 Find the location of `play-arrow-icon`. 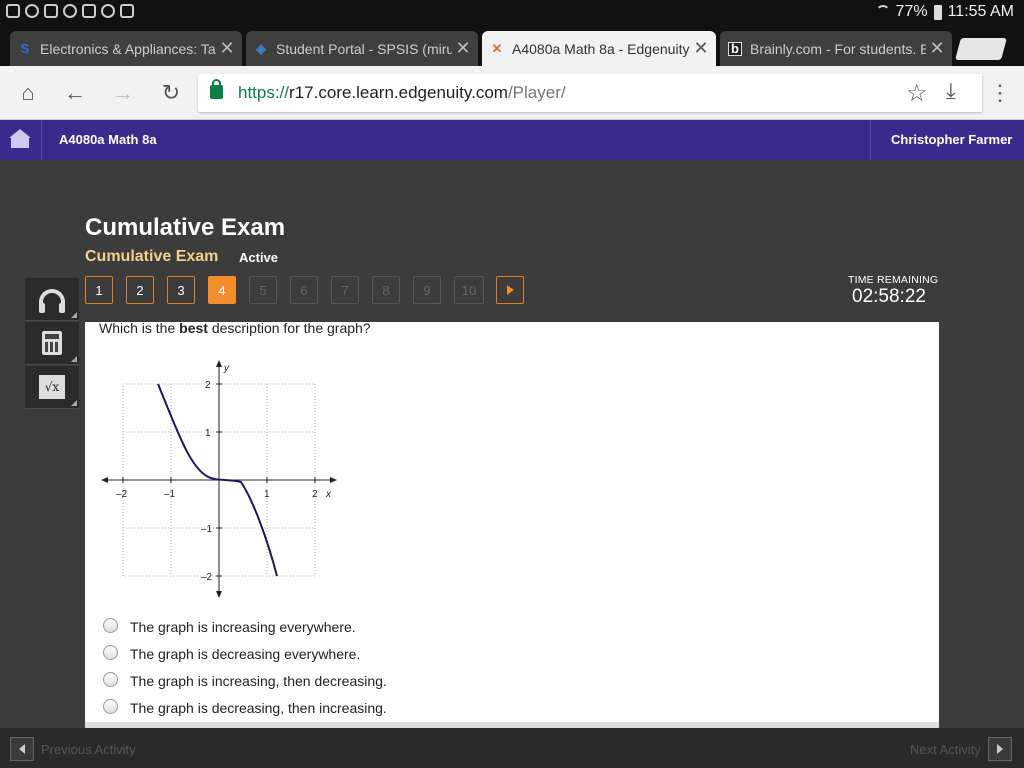

play-arrow-icon is located at coordinates (510, 290).